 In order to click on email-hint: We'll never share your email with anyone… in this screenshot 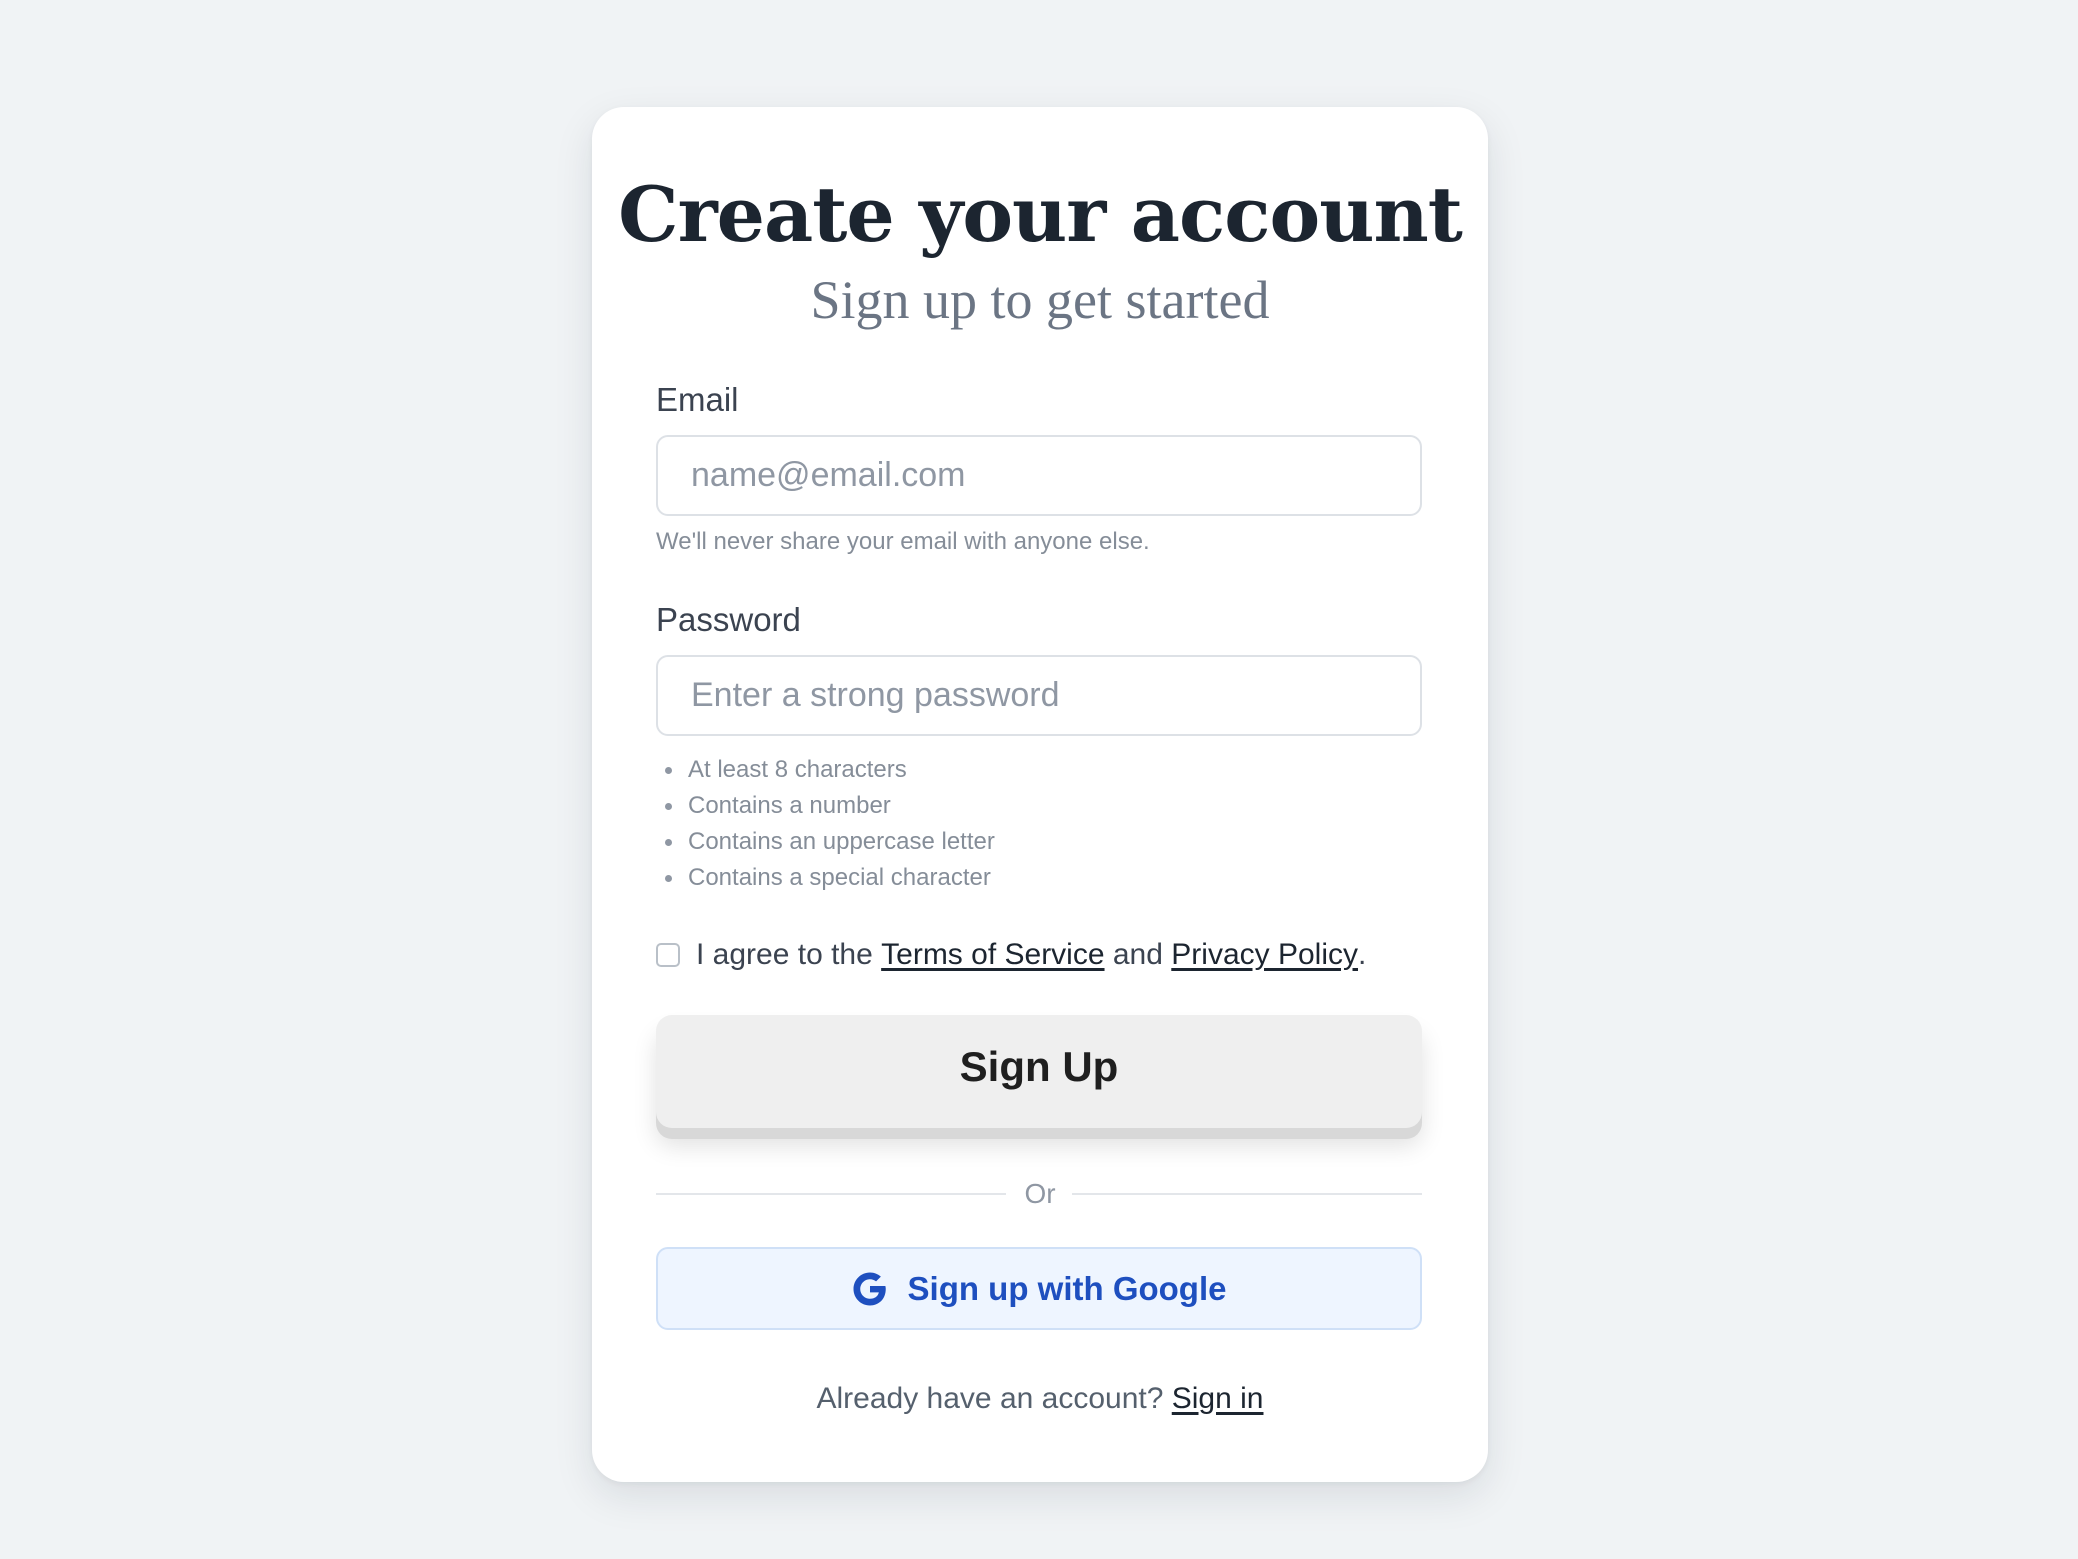, I will do `click(903, 541)`.